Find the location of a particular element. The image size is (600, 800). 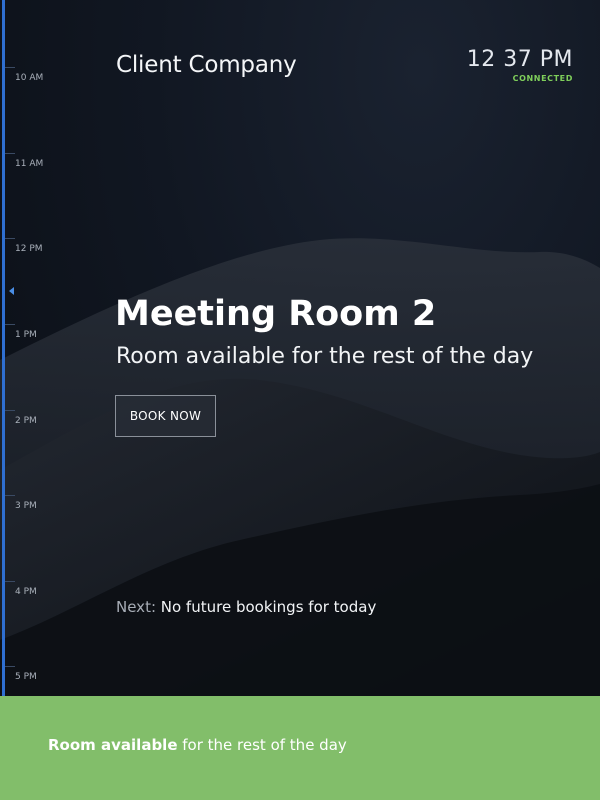

footer-status-strong: Room available is located at coordinates (113, 745).